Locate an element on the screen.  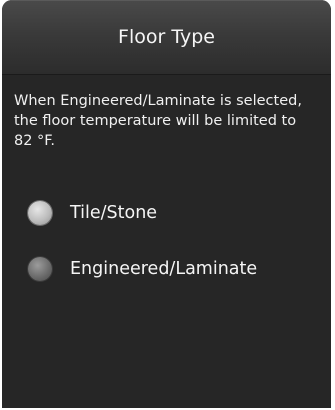
page-title: Floor Type is located at coordinates (166, 37).